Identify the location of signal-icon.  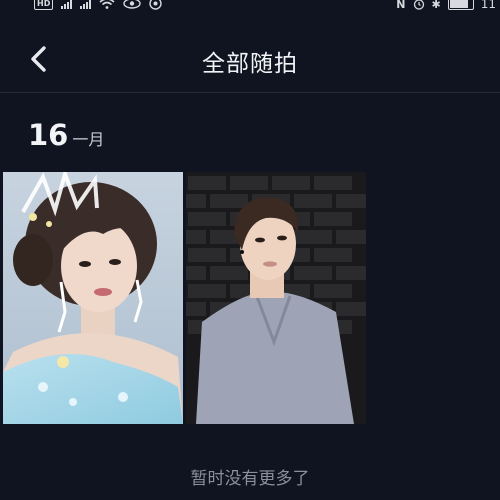
(67, 4).